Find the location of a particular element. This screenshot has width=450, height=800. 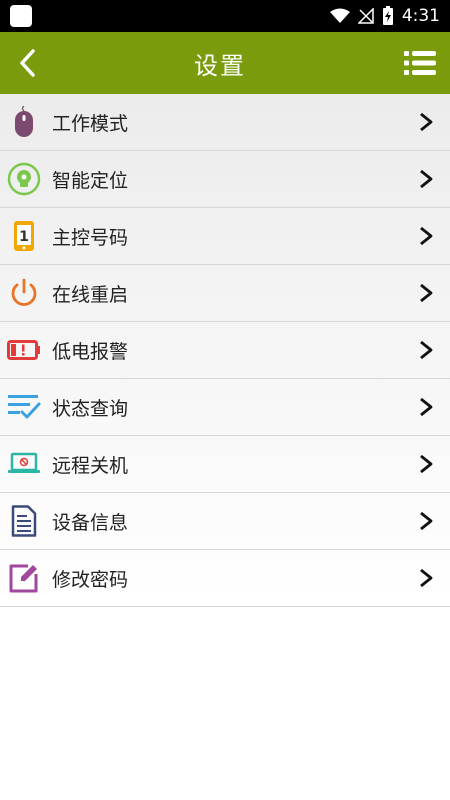

menu-button is located at coordinates (420, 63).